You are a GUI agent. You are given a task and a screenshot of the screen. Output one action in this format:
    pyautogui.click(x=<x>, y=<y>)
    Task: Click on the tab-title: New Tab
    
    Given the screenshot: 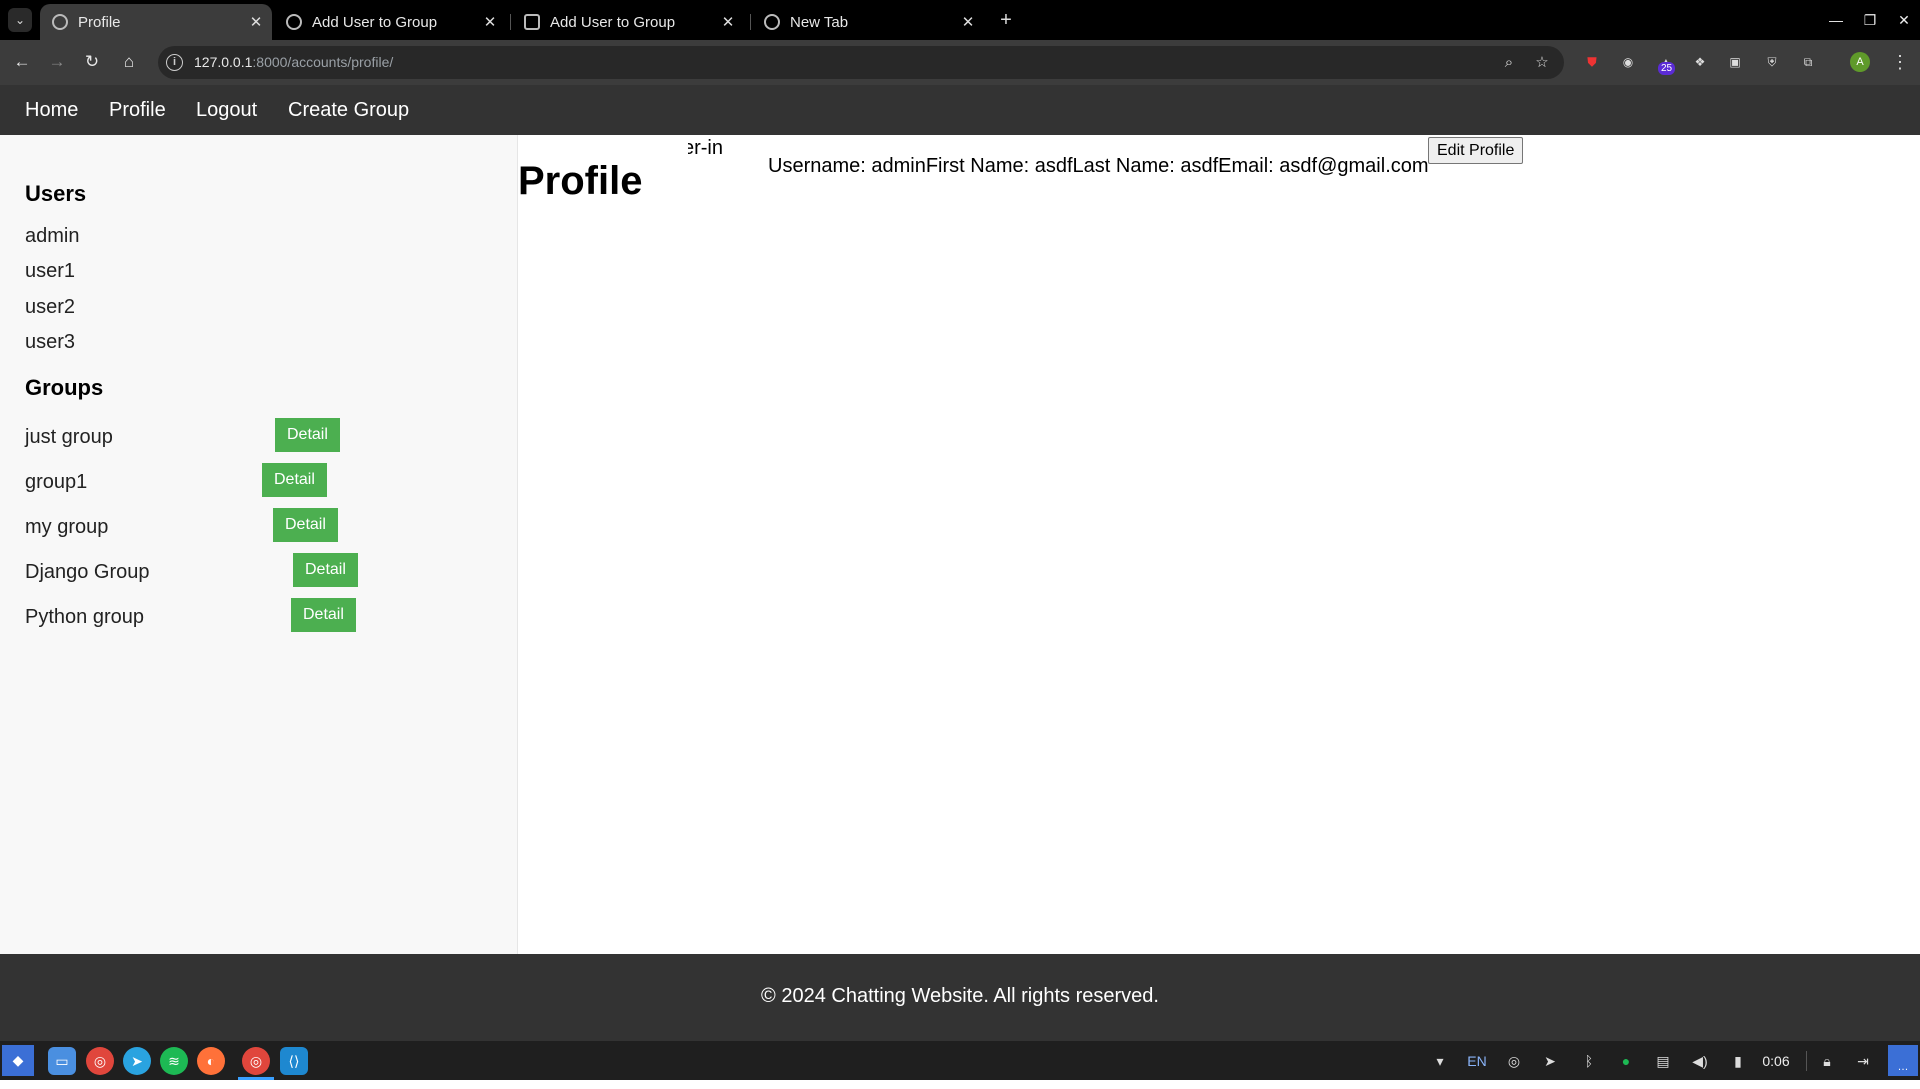 What is the action you would take?
    pyautogui.click(x=819, y=22)
    